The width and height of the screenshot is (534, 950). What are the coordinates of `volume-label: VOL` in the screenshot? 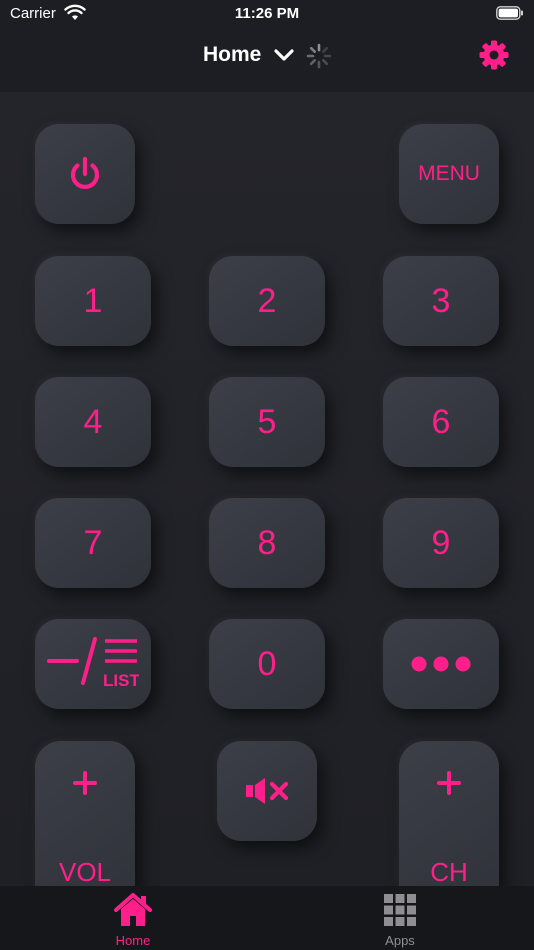 It's located at (85, 872).